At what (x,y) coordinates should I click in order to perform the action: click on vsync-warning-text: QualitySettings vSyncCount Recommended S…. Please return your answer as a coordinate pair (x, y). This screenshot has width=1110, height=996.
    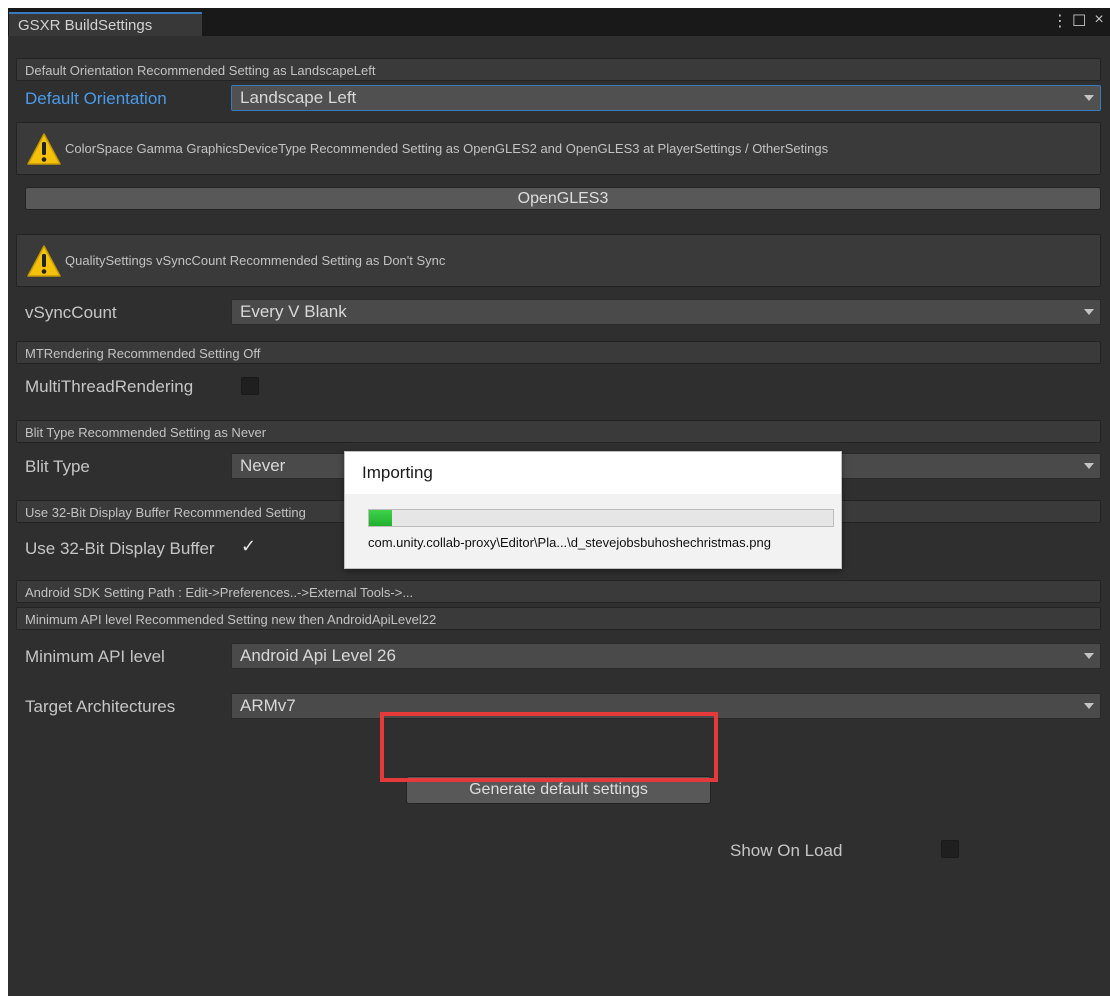
    Looking at the image, I should click on (255, 260).